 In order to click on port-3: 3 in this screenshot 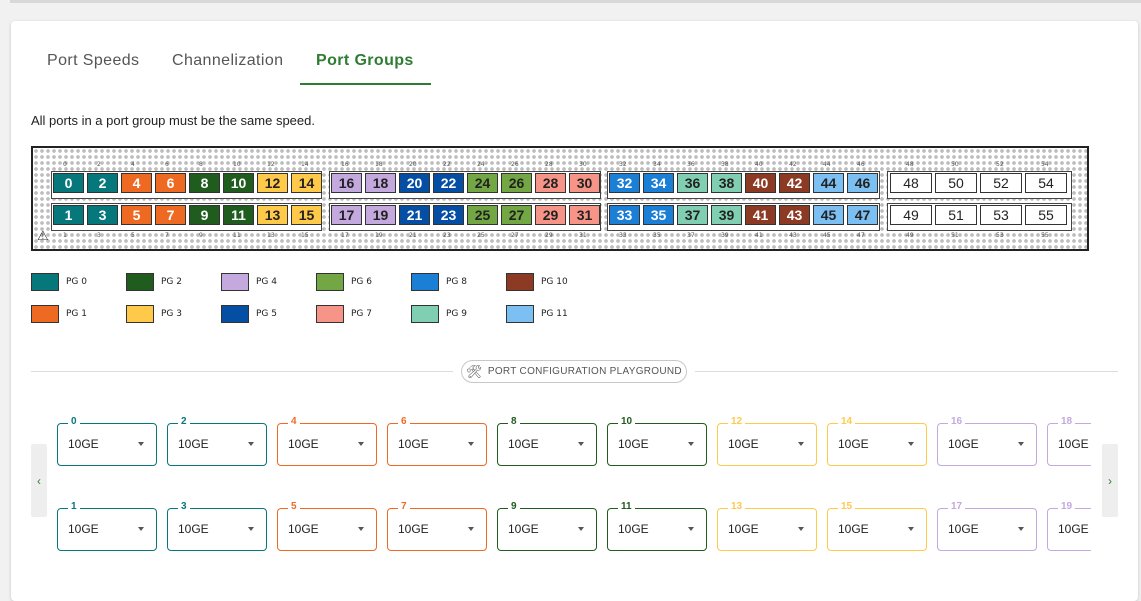, I will do `click(102, 215)`.